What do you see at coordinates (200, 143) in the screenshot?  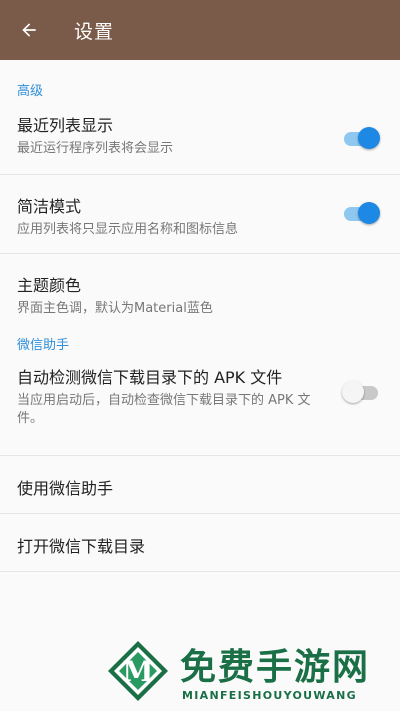 I see `pref-recent-list: 最近列表显示 最近运行程序列表将会显示` at bounding box center [200, 143].